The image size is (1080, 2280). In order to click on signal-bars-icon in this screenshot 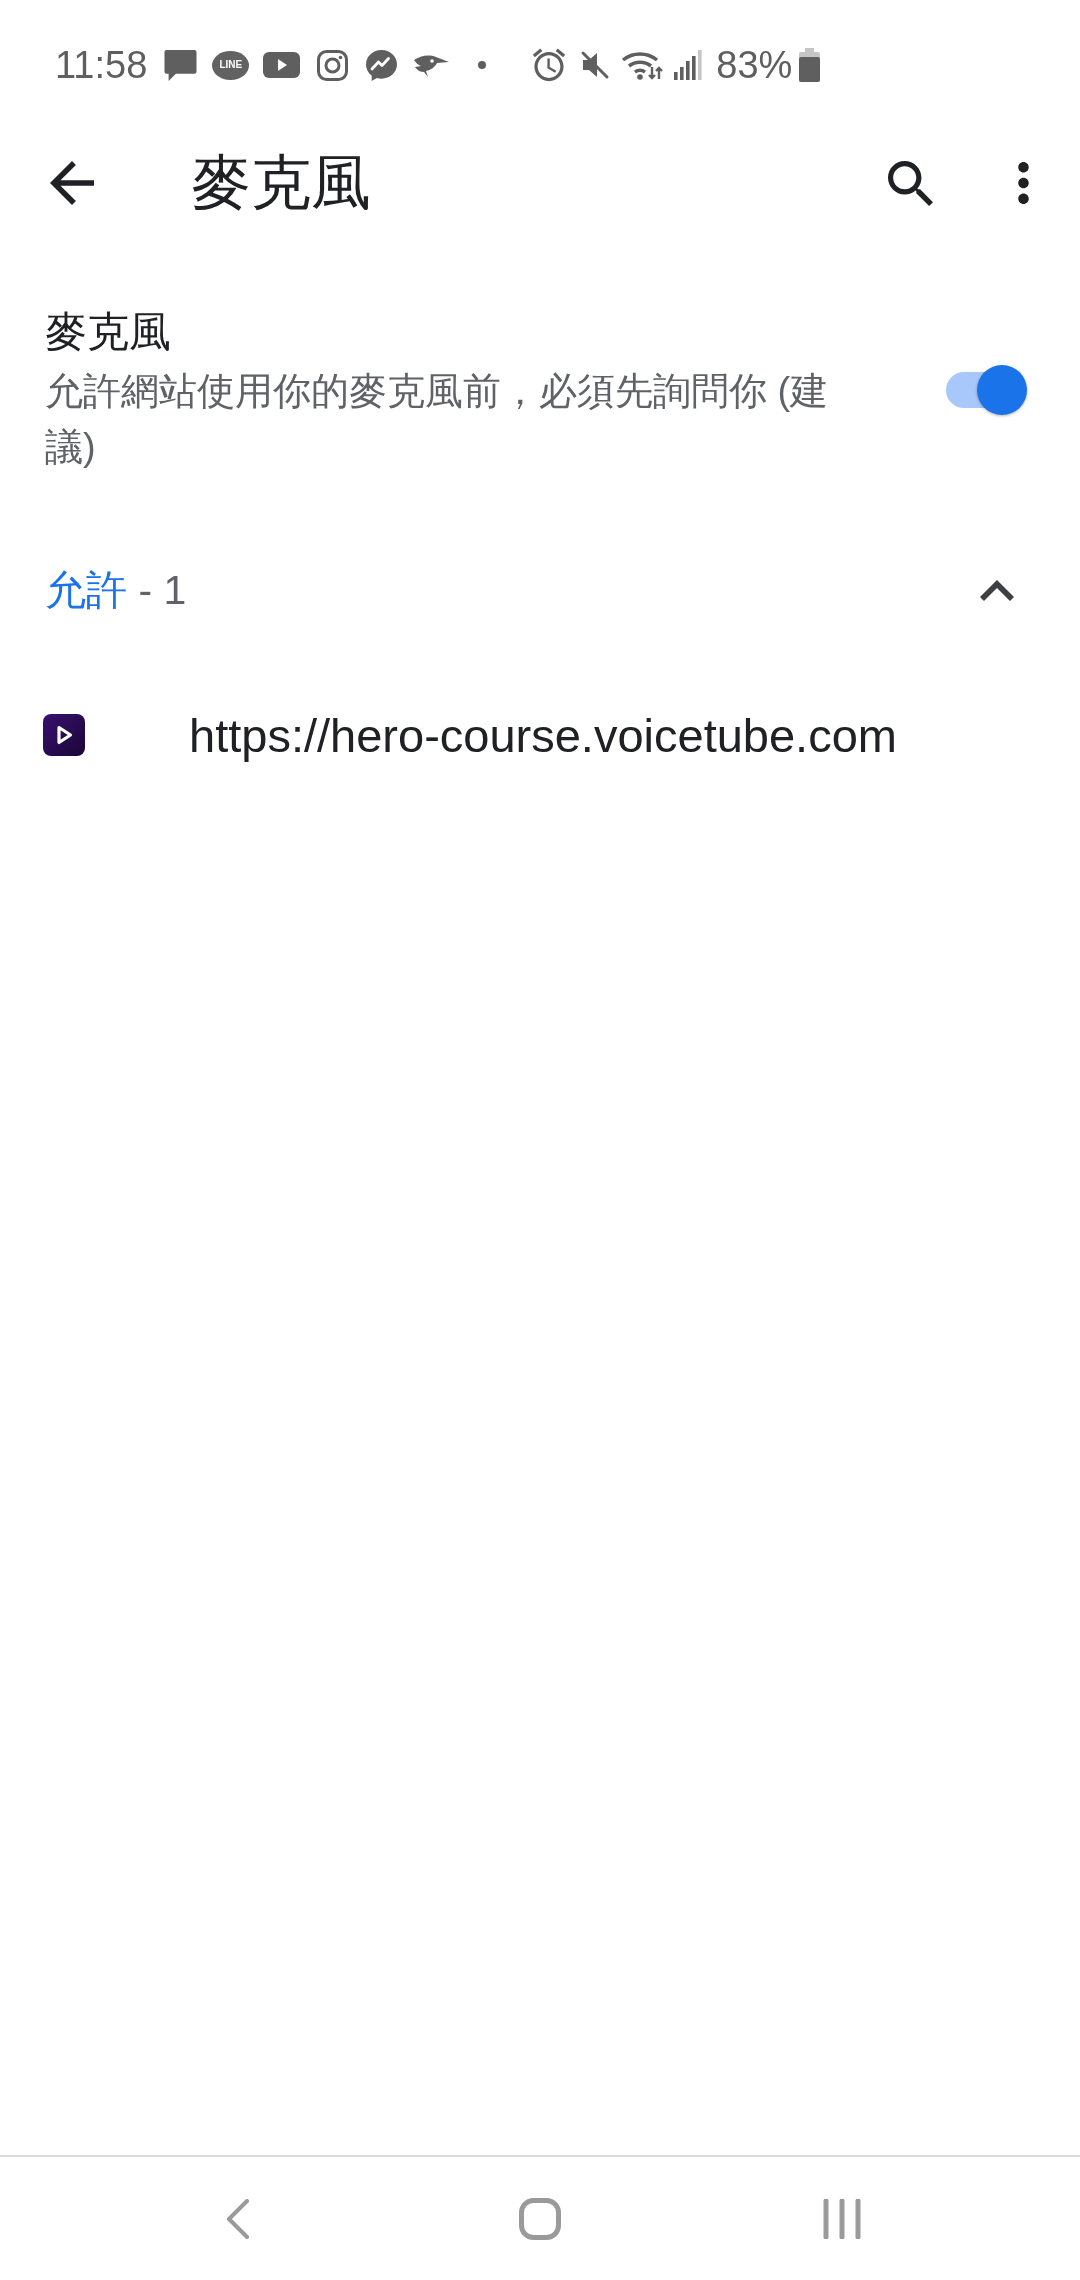, I will do `click(688, 65)`.